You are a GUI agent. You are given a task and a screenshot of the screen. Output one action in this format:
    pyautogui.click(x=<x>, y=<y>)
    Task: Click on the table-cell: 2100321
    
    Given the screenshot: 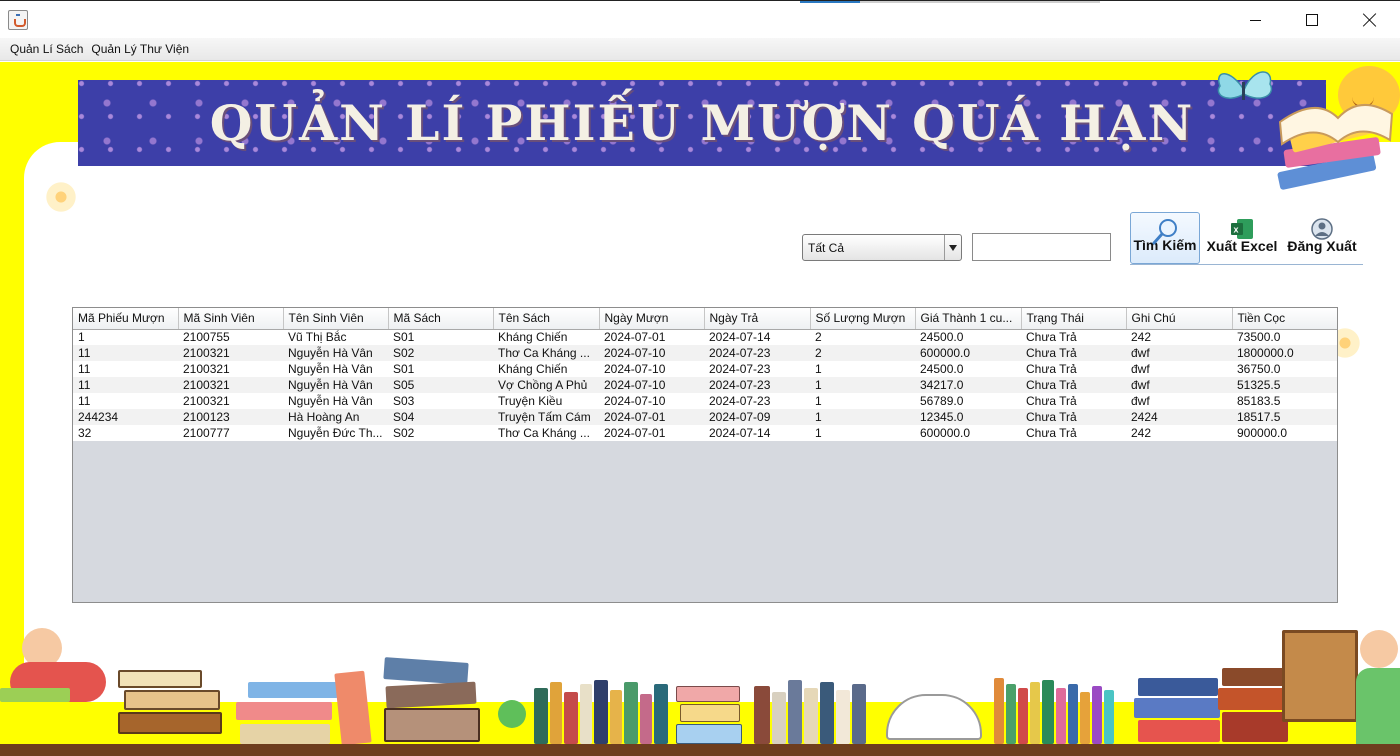 What is the action you would take?
    pyautogui.click(x=230, y=369)
    